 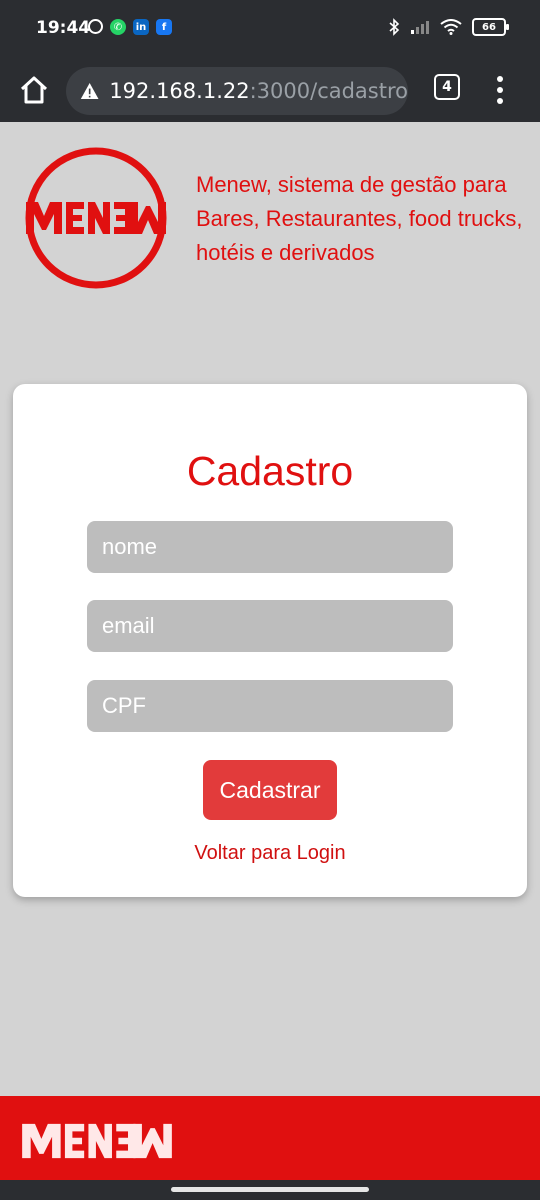 I want to click on whatsapp-icon: ✆, so click(x=118, y=27).